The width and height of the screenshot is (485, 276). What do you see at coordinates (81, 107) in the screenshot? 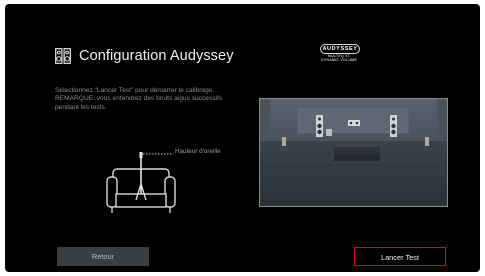
I see `instruction-line: pendant les tests.` at bounding box center [81, 107].